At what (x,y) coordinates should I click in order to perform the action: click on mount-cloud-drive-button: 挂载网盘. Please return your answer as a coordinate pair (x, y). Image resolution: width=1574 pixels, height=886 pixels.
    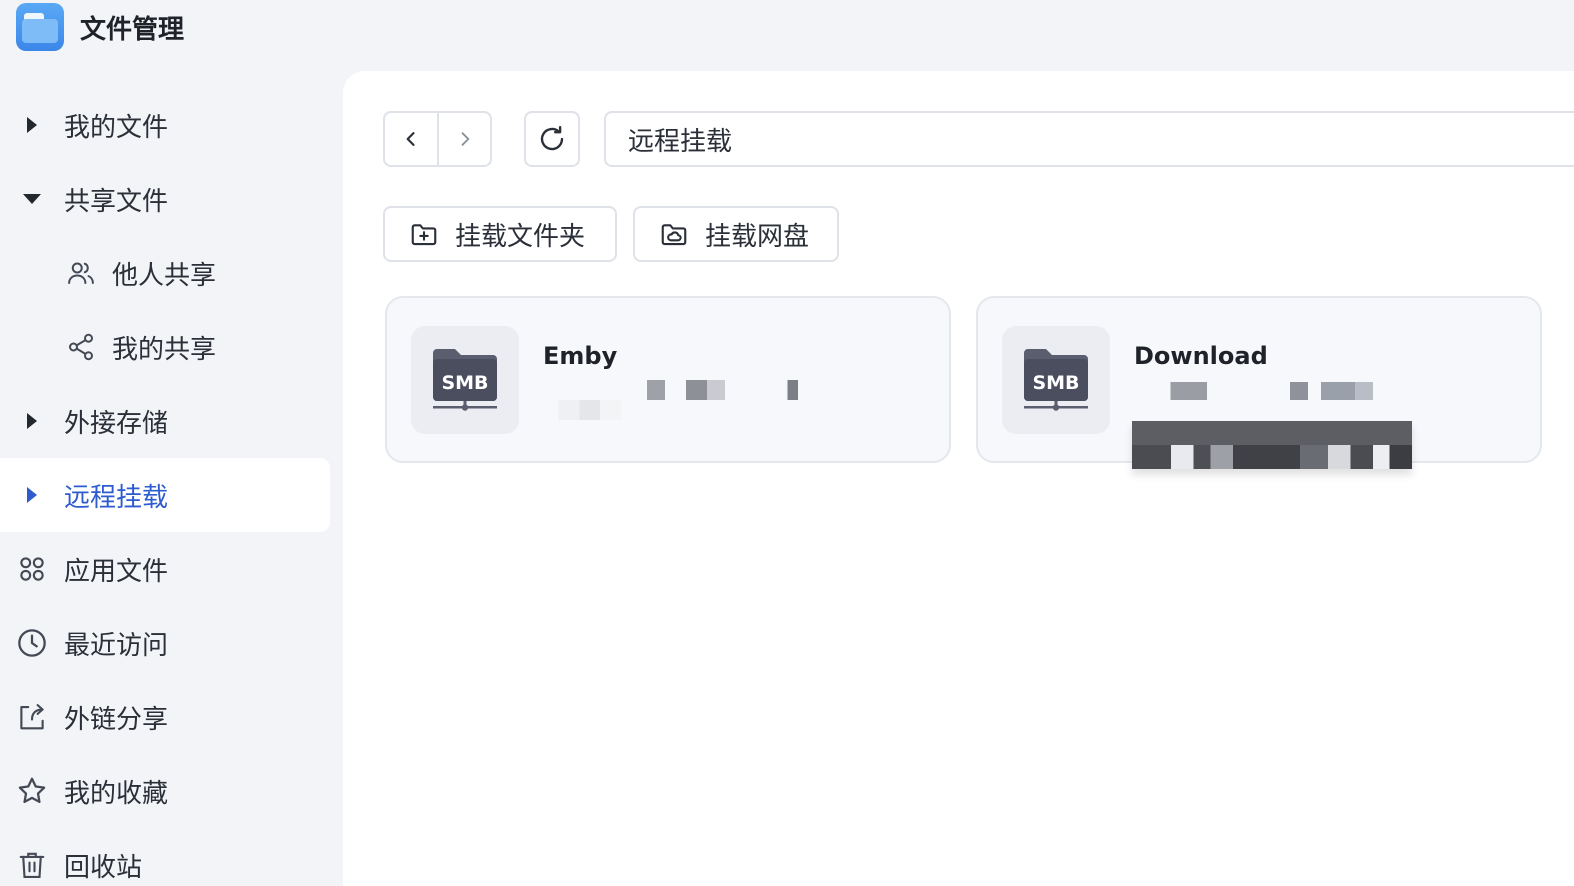
    Looking at the image, I should click on (736, 234).